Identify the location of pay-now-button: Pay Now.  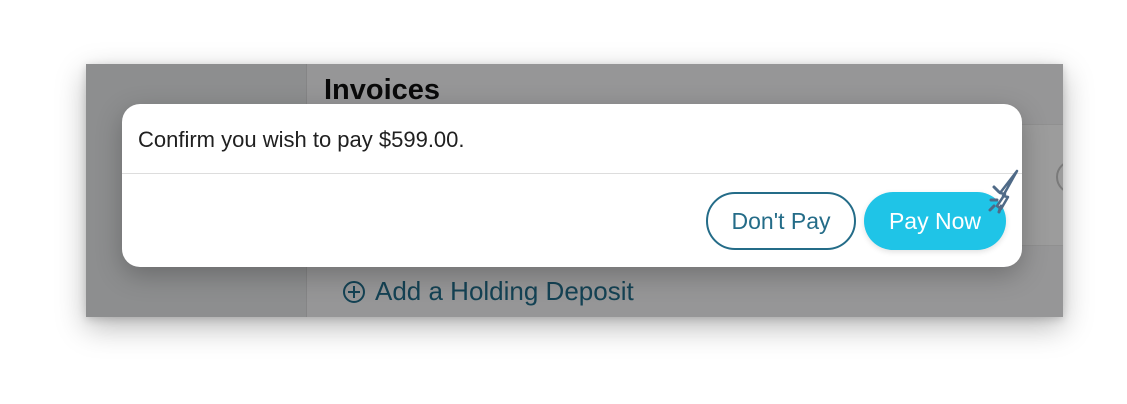
(935, 221).